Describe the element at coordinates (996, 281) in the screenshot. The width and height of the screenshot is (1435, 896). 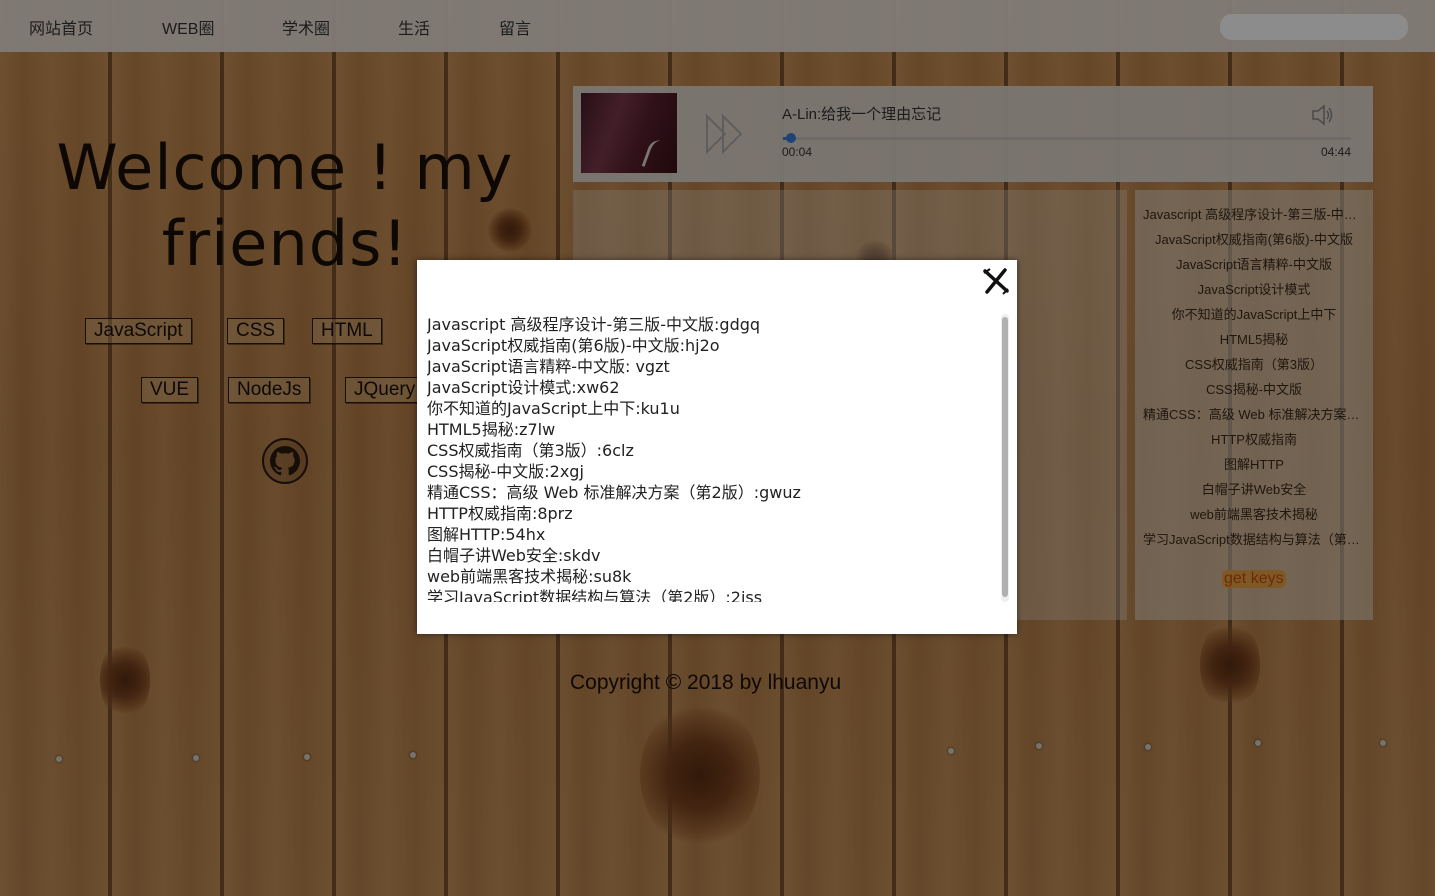
I see `close-icon` at that location.